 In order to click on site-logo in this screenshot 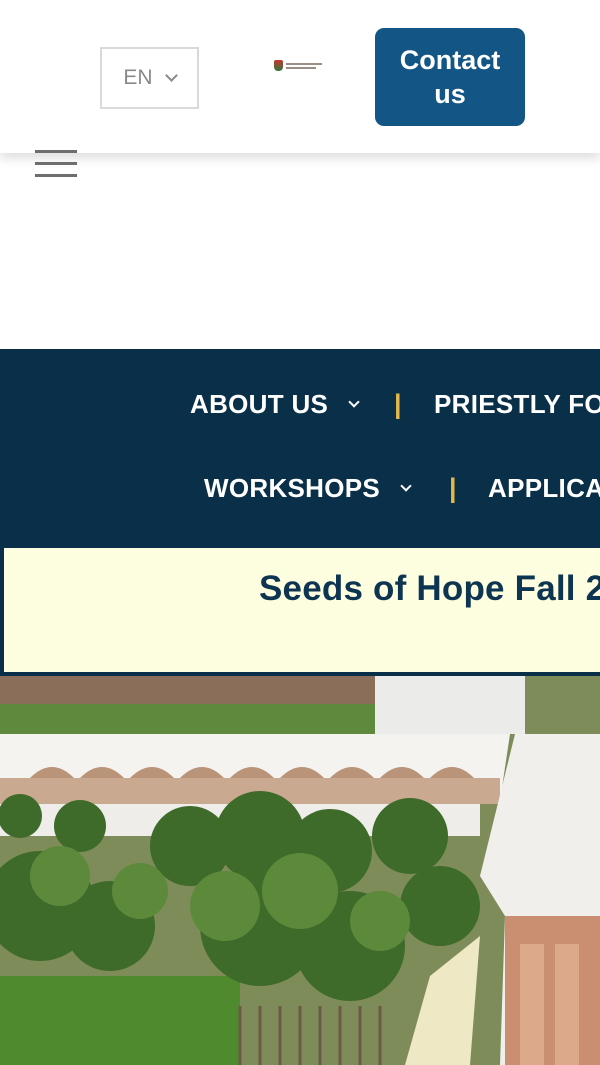, I will do `click(299, 65)`.